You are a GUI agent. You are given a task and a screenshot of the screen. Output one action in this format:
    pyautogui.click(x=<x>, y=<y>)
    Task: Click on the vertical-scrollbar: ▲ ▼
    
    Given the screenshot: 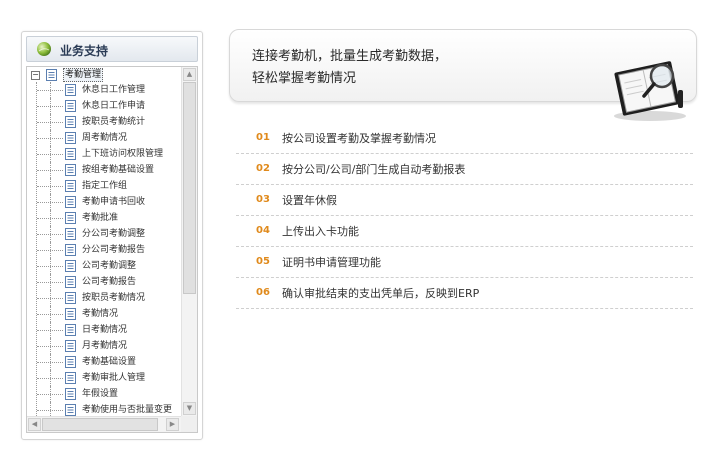 What is the action you would take?
    pyautogui.click(x=189, y=241)
    